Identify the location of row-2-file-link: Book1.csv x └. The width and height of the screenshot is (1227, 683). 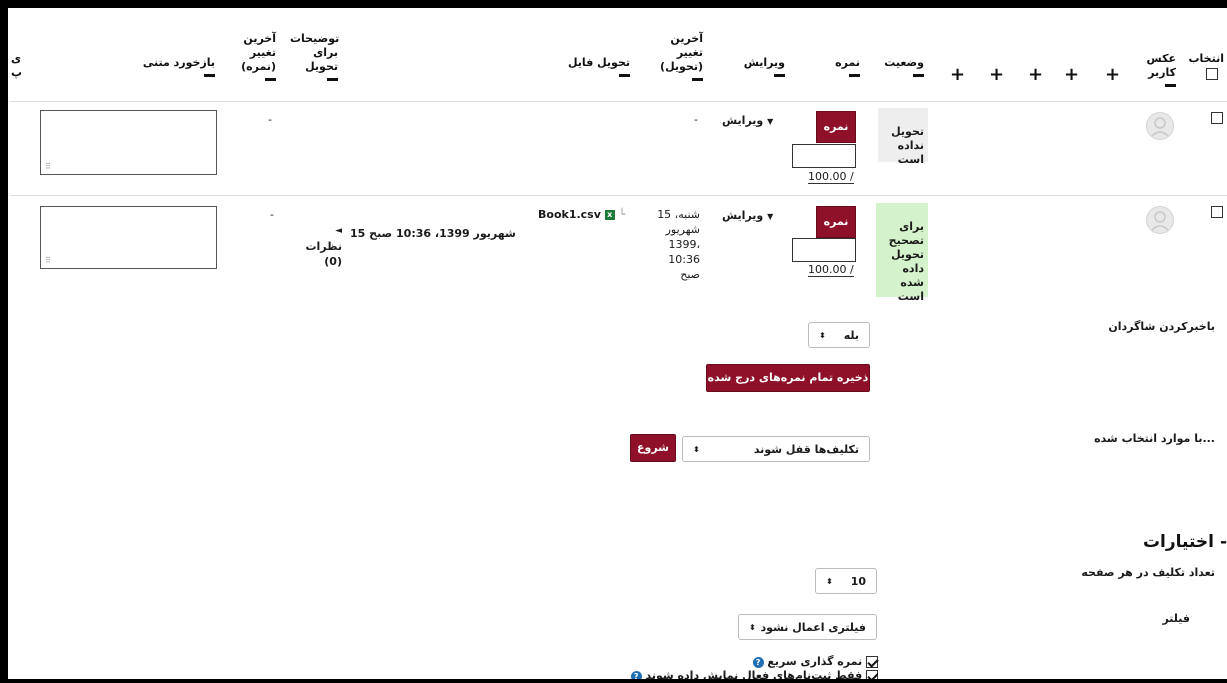
(581, 214).